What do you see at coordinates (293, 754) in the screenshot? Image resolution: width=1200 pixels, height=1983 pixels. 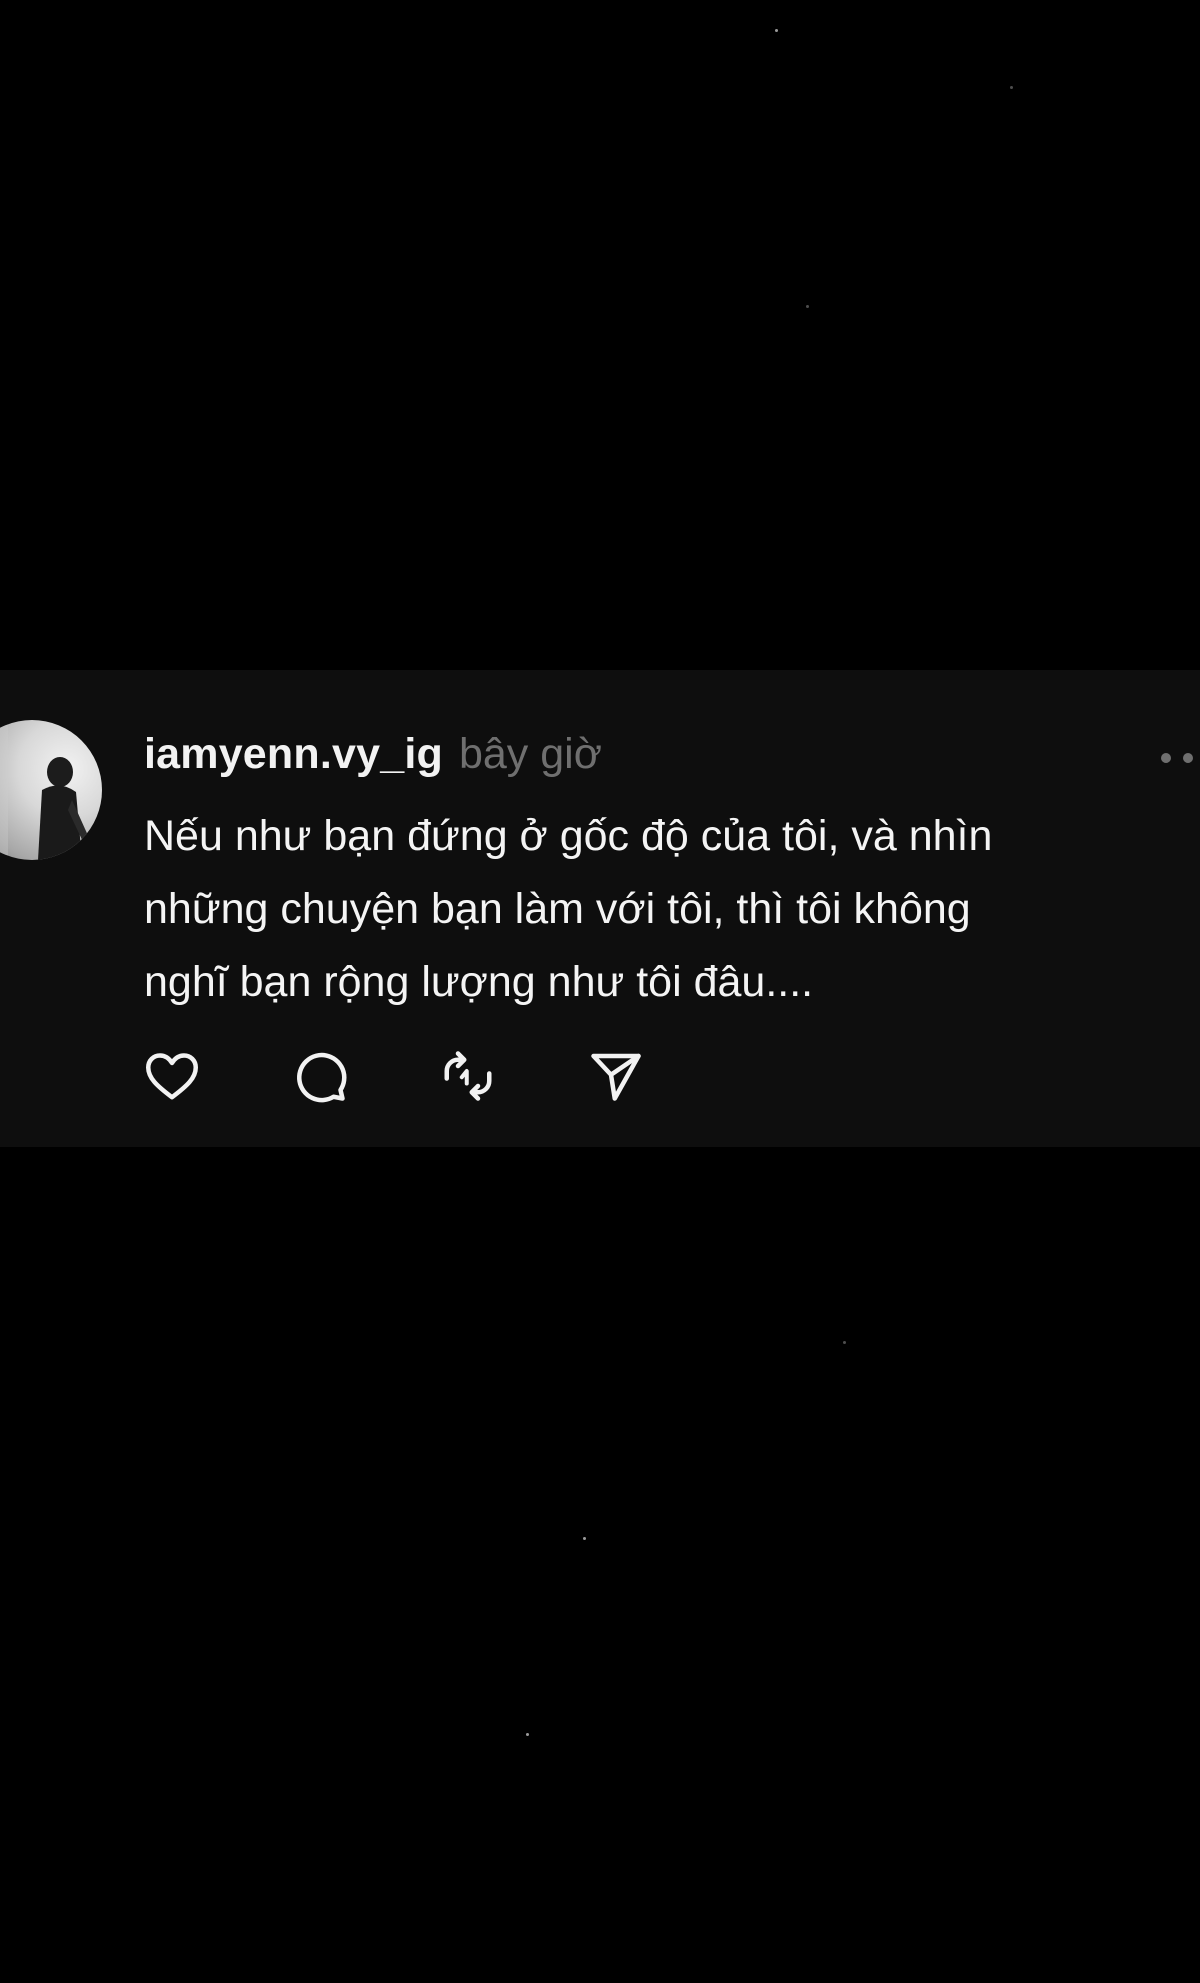 I see `username: iamyenn.vy_ig` at bounding box center [293, 754].